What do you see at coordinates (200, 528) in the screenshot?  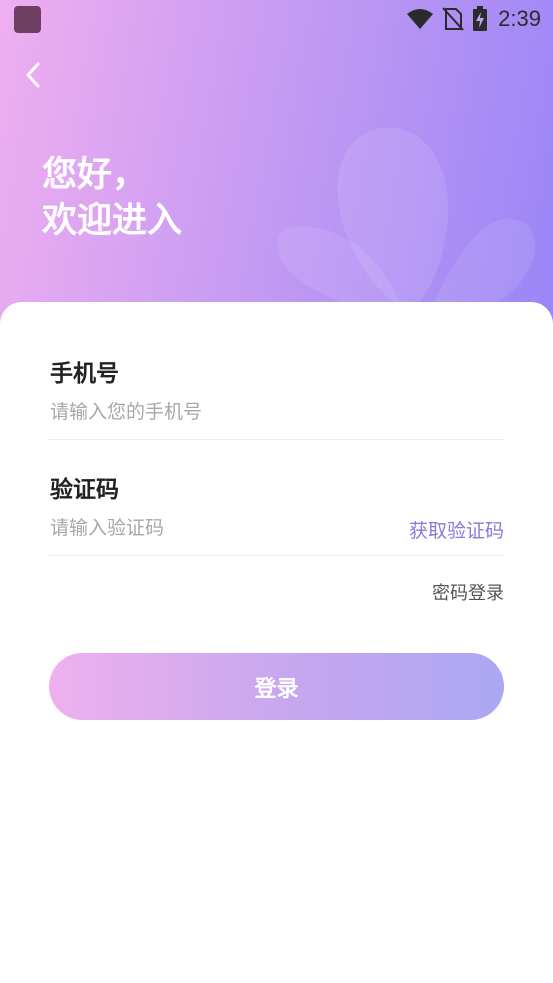 I see `code-input` at bounding box center [200, 528].